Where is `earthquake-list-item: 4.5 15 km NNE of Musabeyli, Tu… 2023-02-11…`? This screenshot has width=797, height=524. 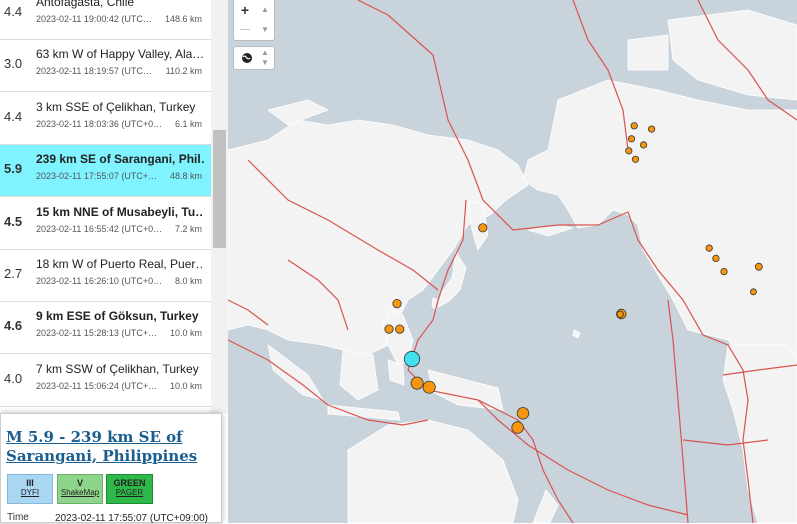
earthquake-list-item: 4.5 15 km NNE of Musabeyli, Tu… 2023-02-11… is located at coordinates (105, 223).